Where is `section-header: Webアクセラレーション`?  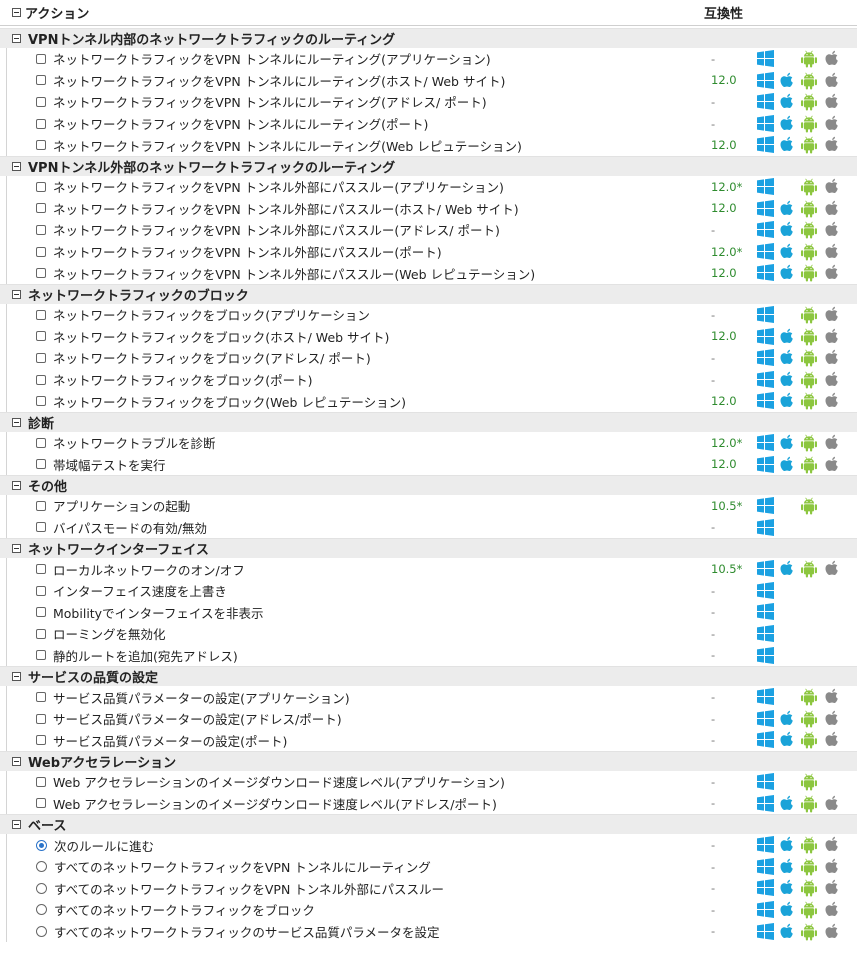
section-header: Webアクセラレーション is located at coordinates (428, 761).